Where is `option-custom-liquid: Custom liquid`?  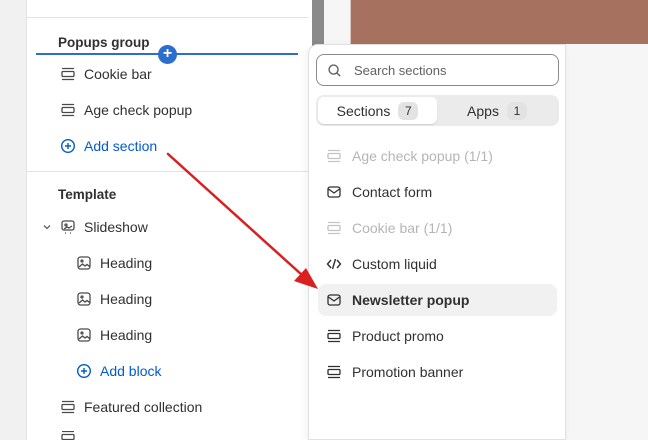 option-custom-liquid: Custom liquid is located at coordinates (437, 264).